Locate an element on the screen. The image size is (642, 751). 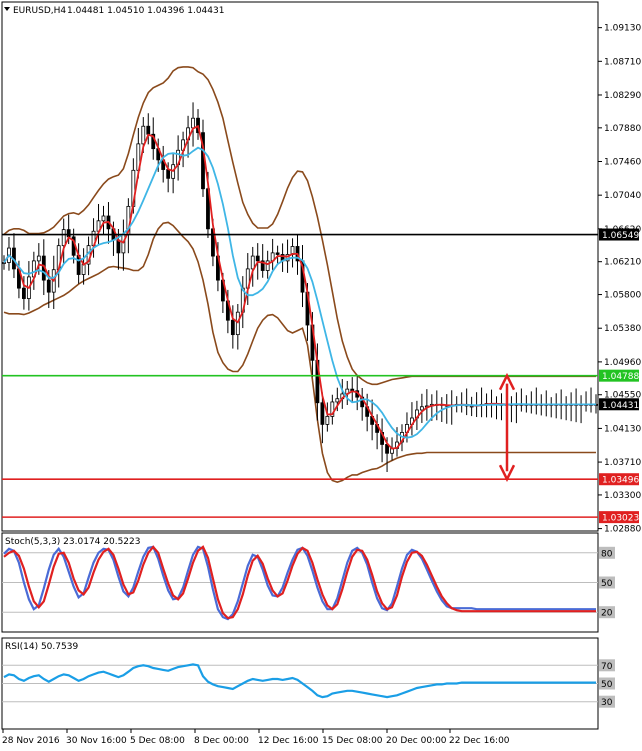
y-tick-label: 1.08290 is located at coordinates (622, 96).